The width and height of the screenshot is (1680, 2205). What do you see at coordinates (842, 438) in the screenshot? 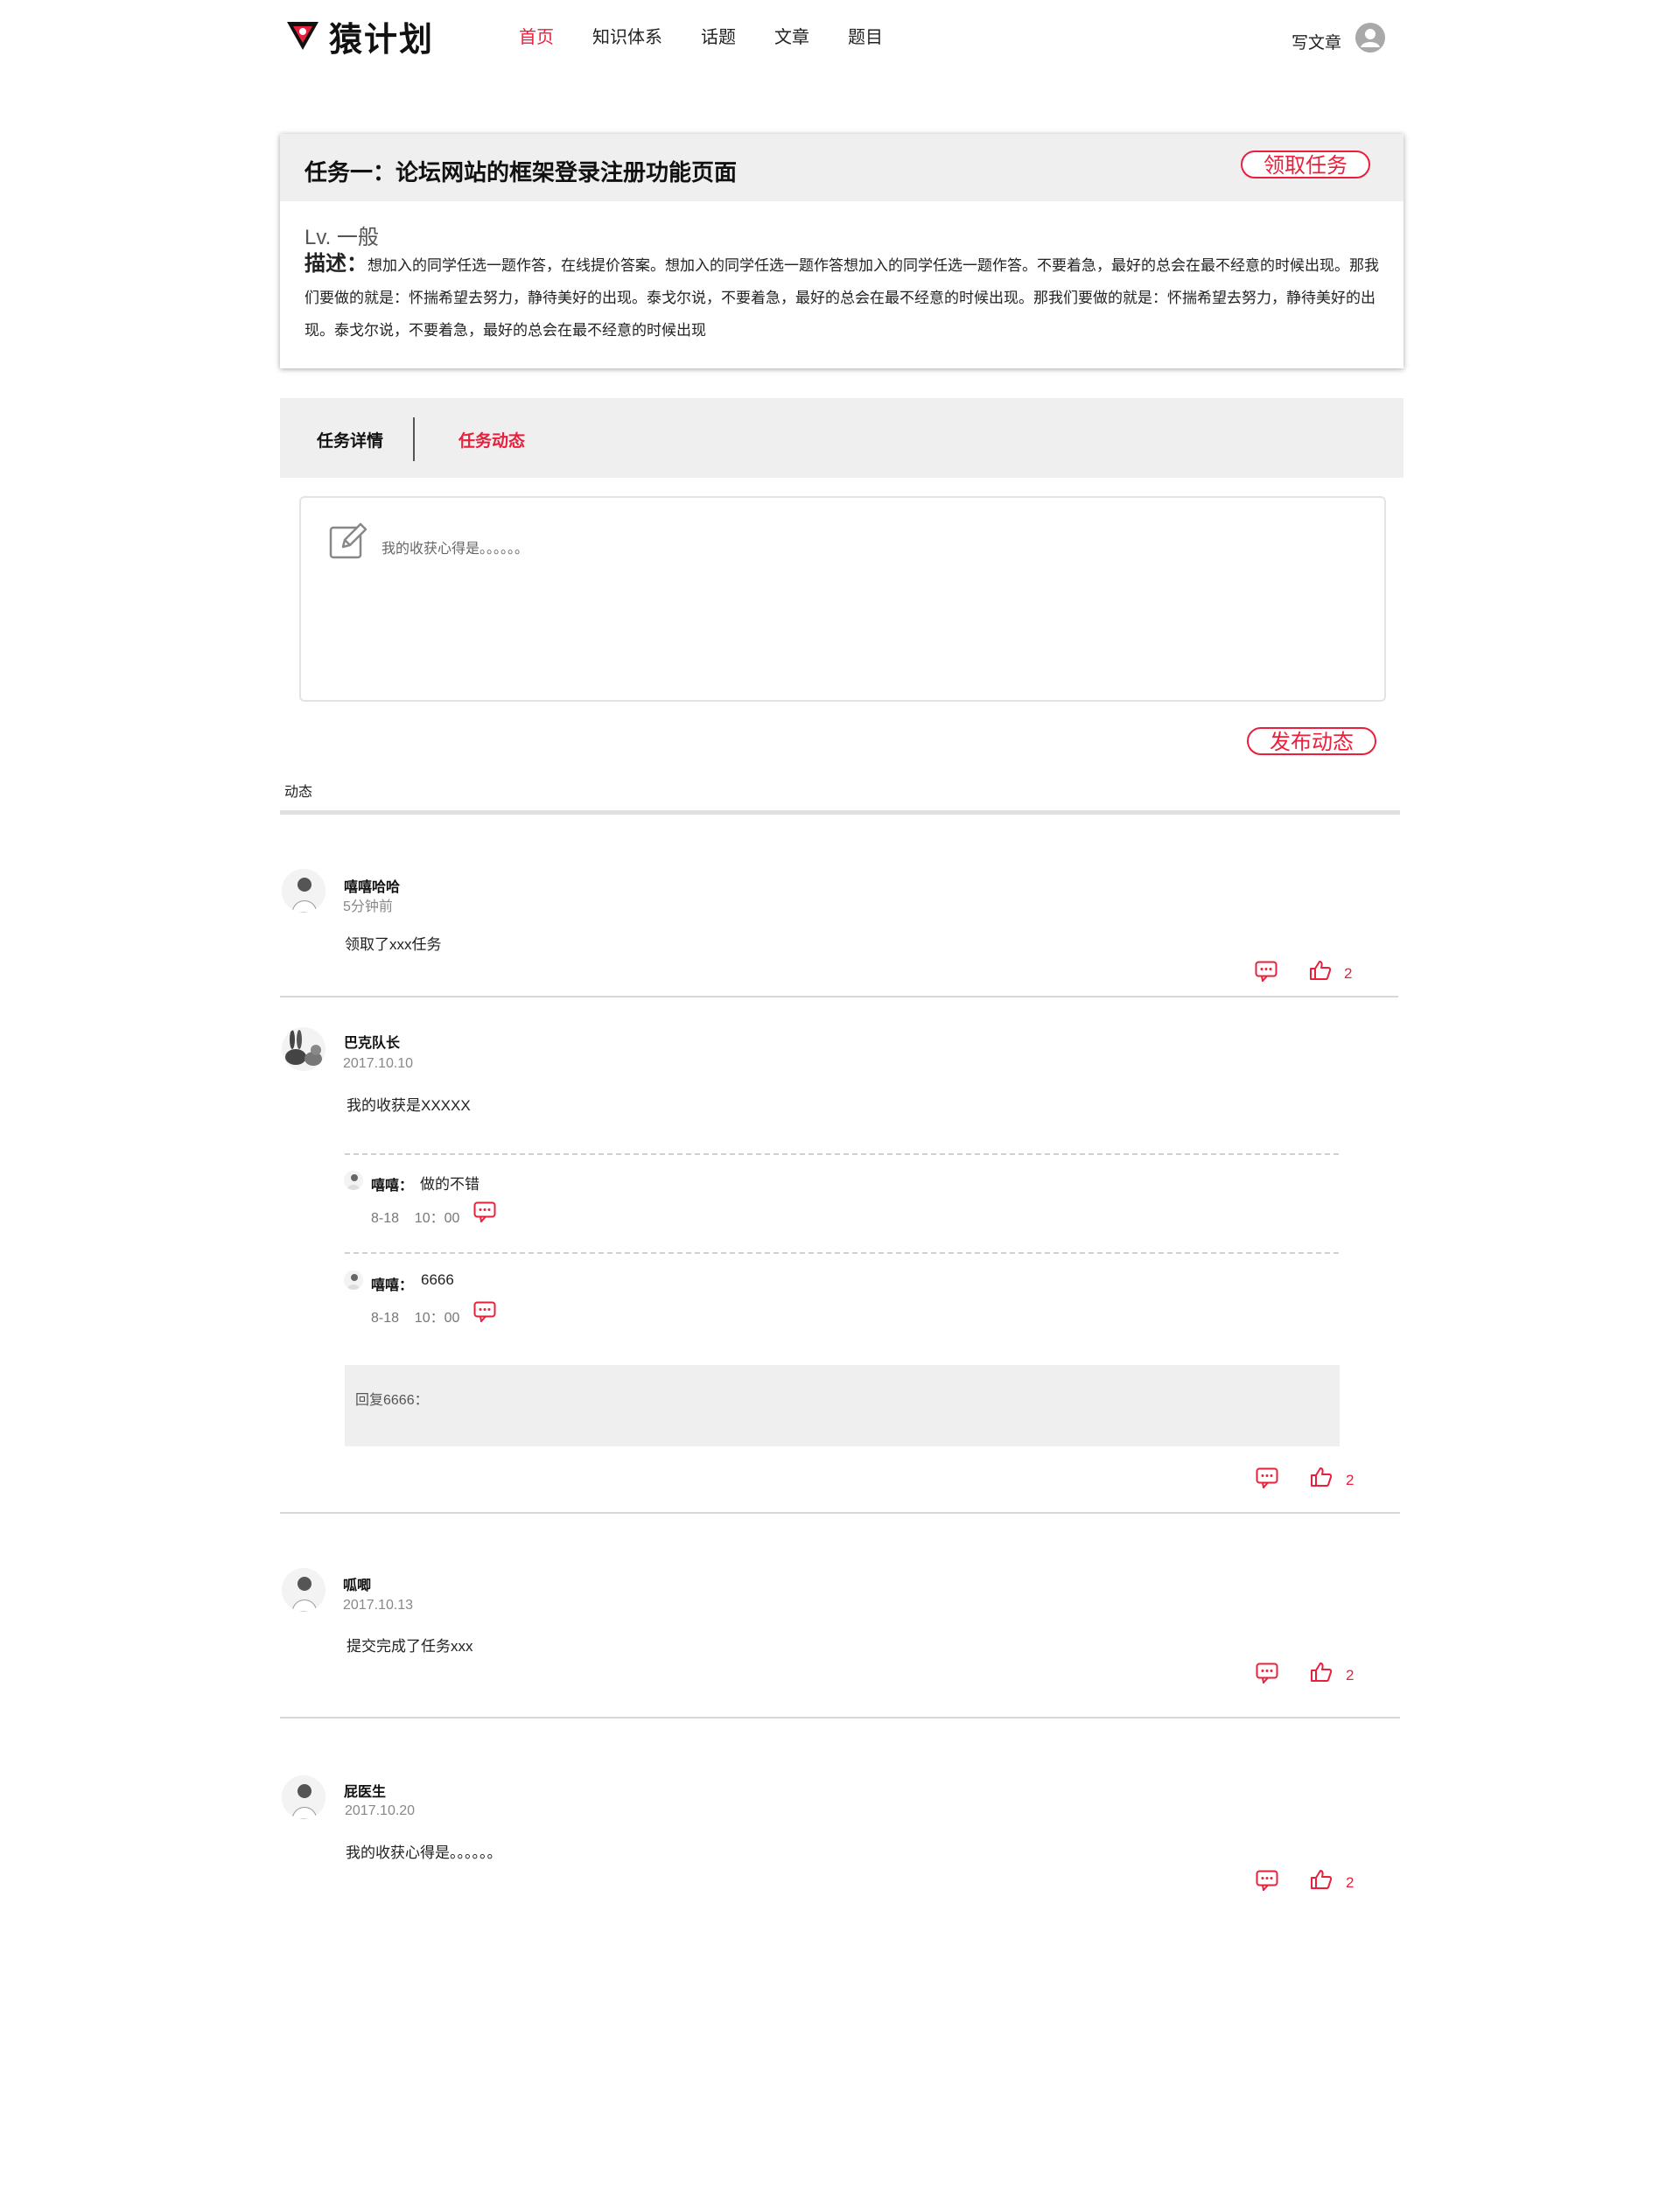
I see `task-tabs: 任务详情 任务动态` at bounding box center [842, 438].